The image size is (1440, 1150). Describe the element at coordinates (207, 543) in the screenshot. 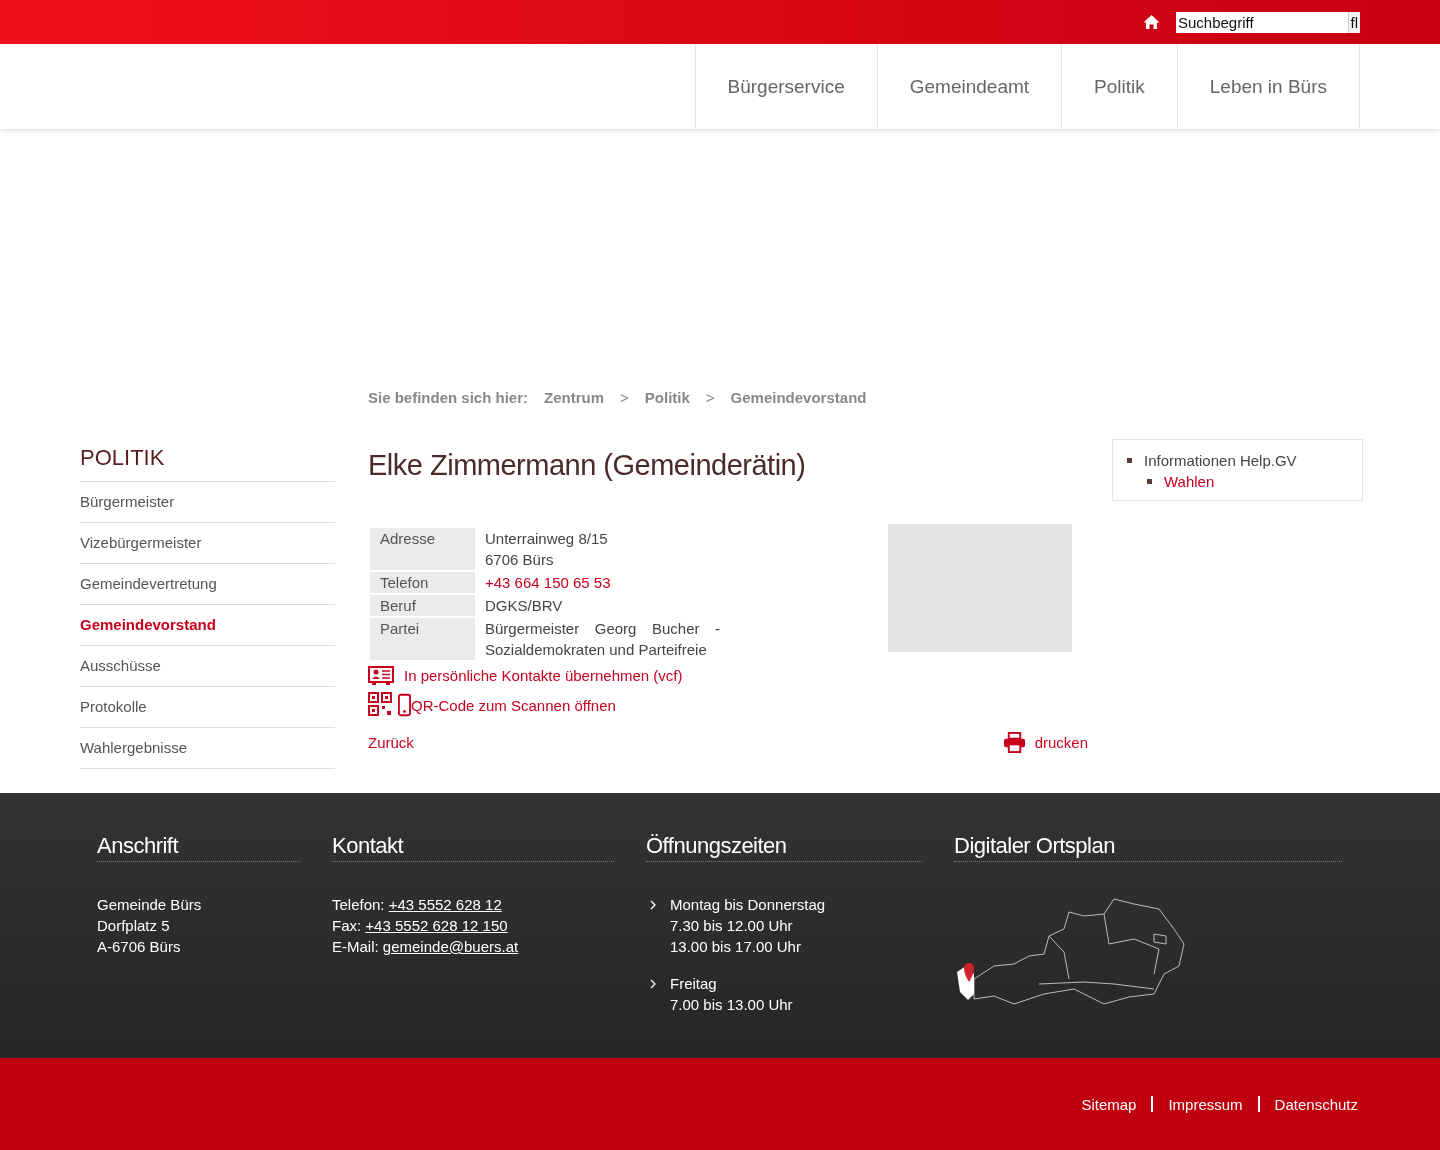

I see `sidebar-item: Vizebürgermeister` at that location.